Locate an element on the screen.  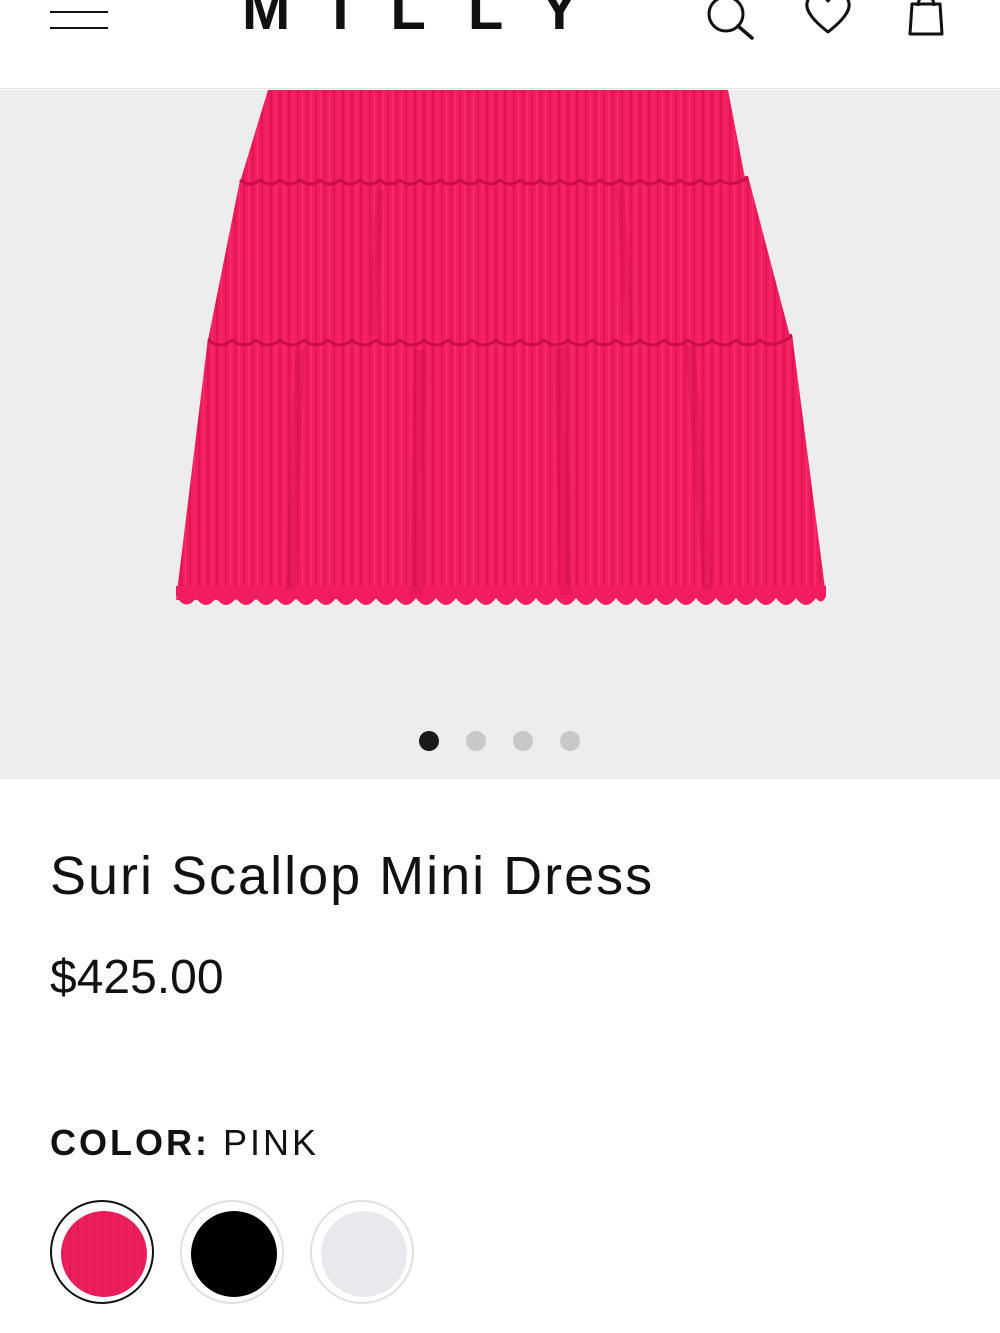
site-header: MILLY is located at coordinates (500, 44).